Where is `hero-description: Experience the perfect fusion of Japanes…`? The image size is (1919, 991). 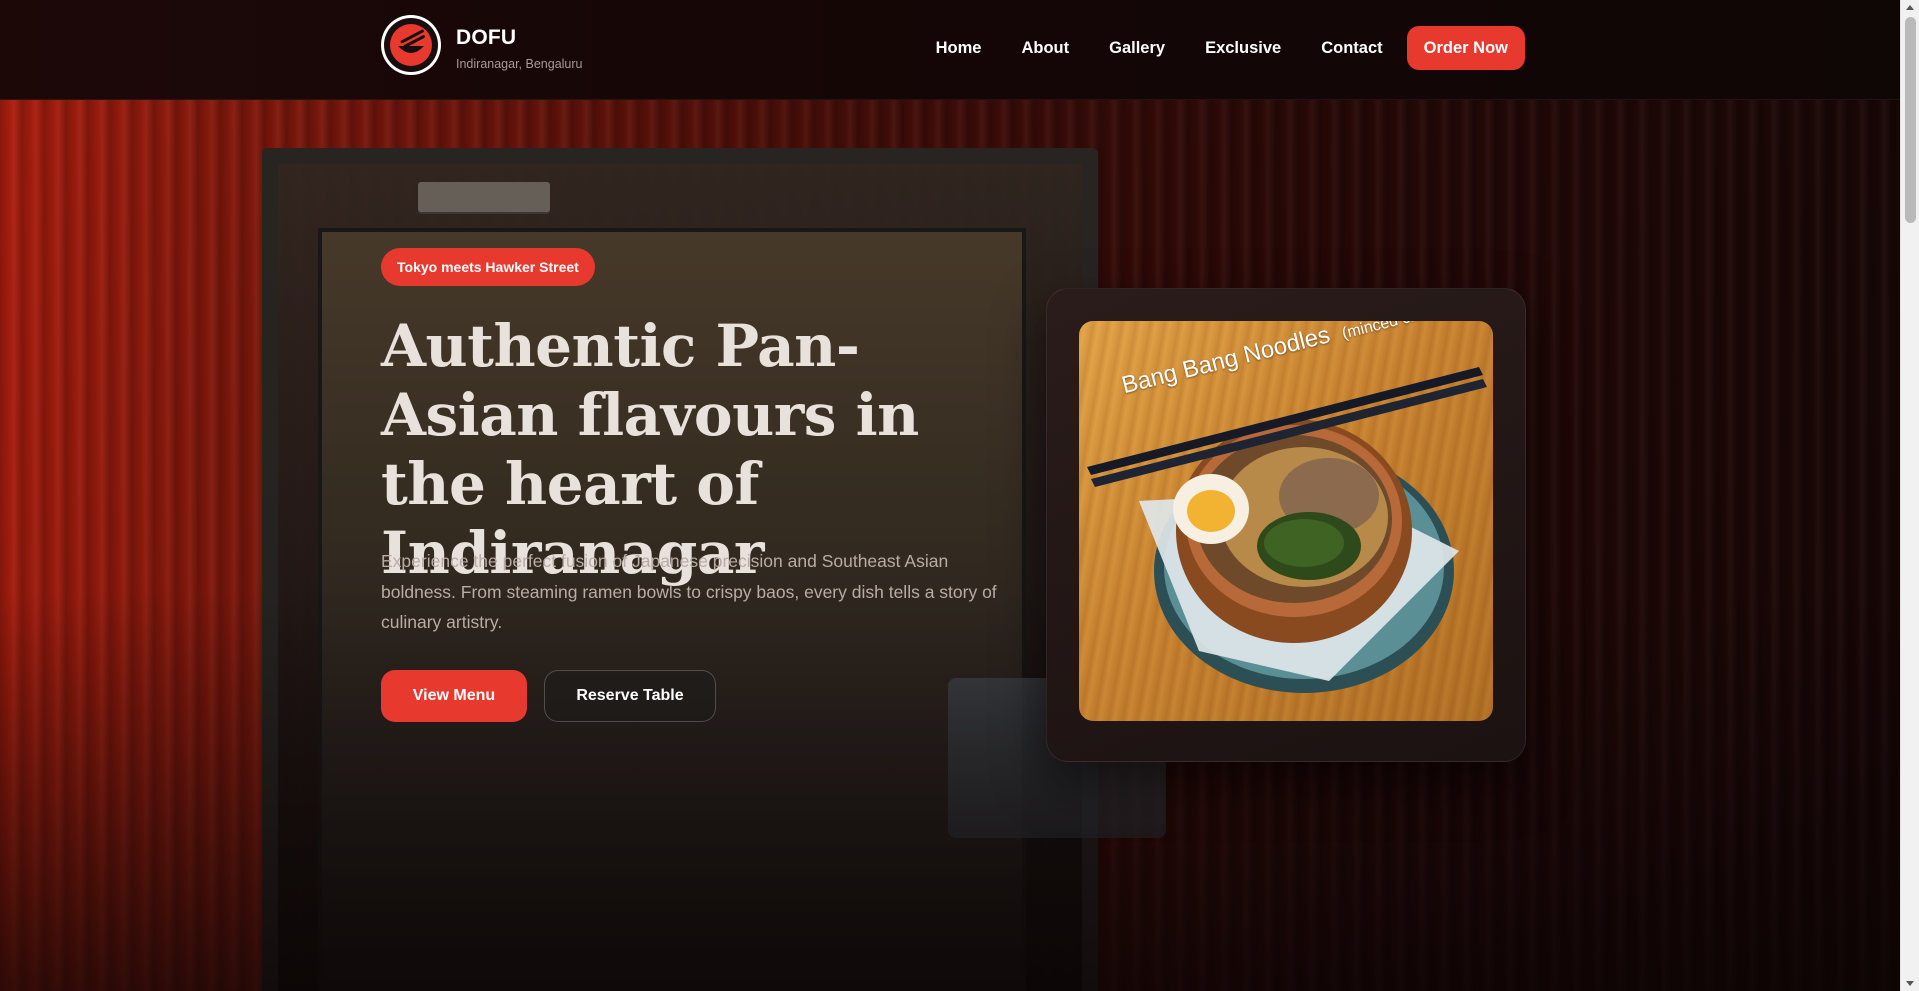
hero-description: Experience the perfect fusion of Japanes… is located at coordinates (689, 591).